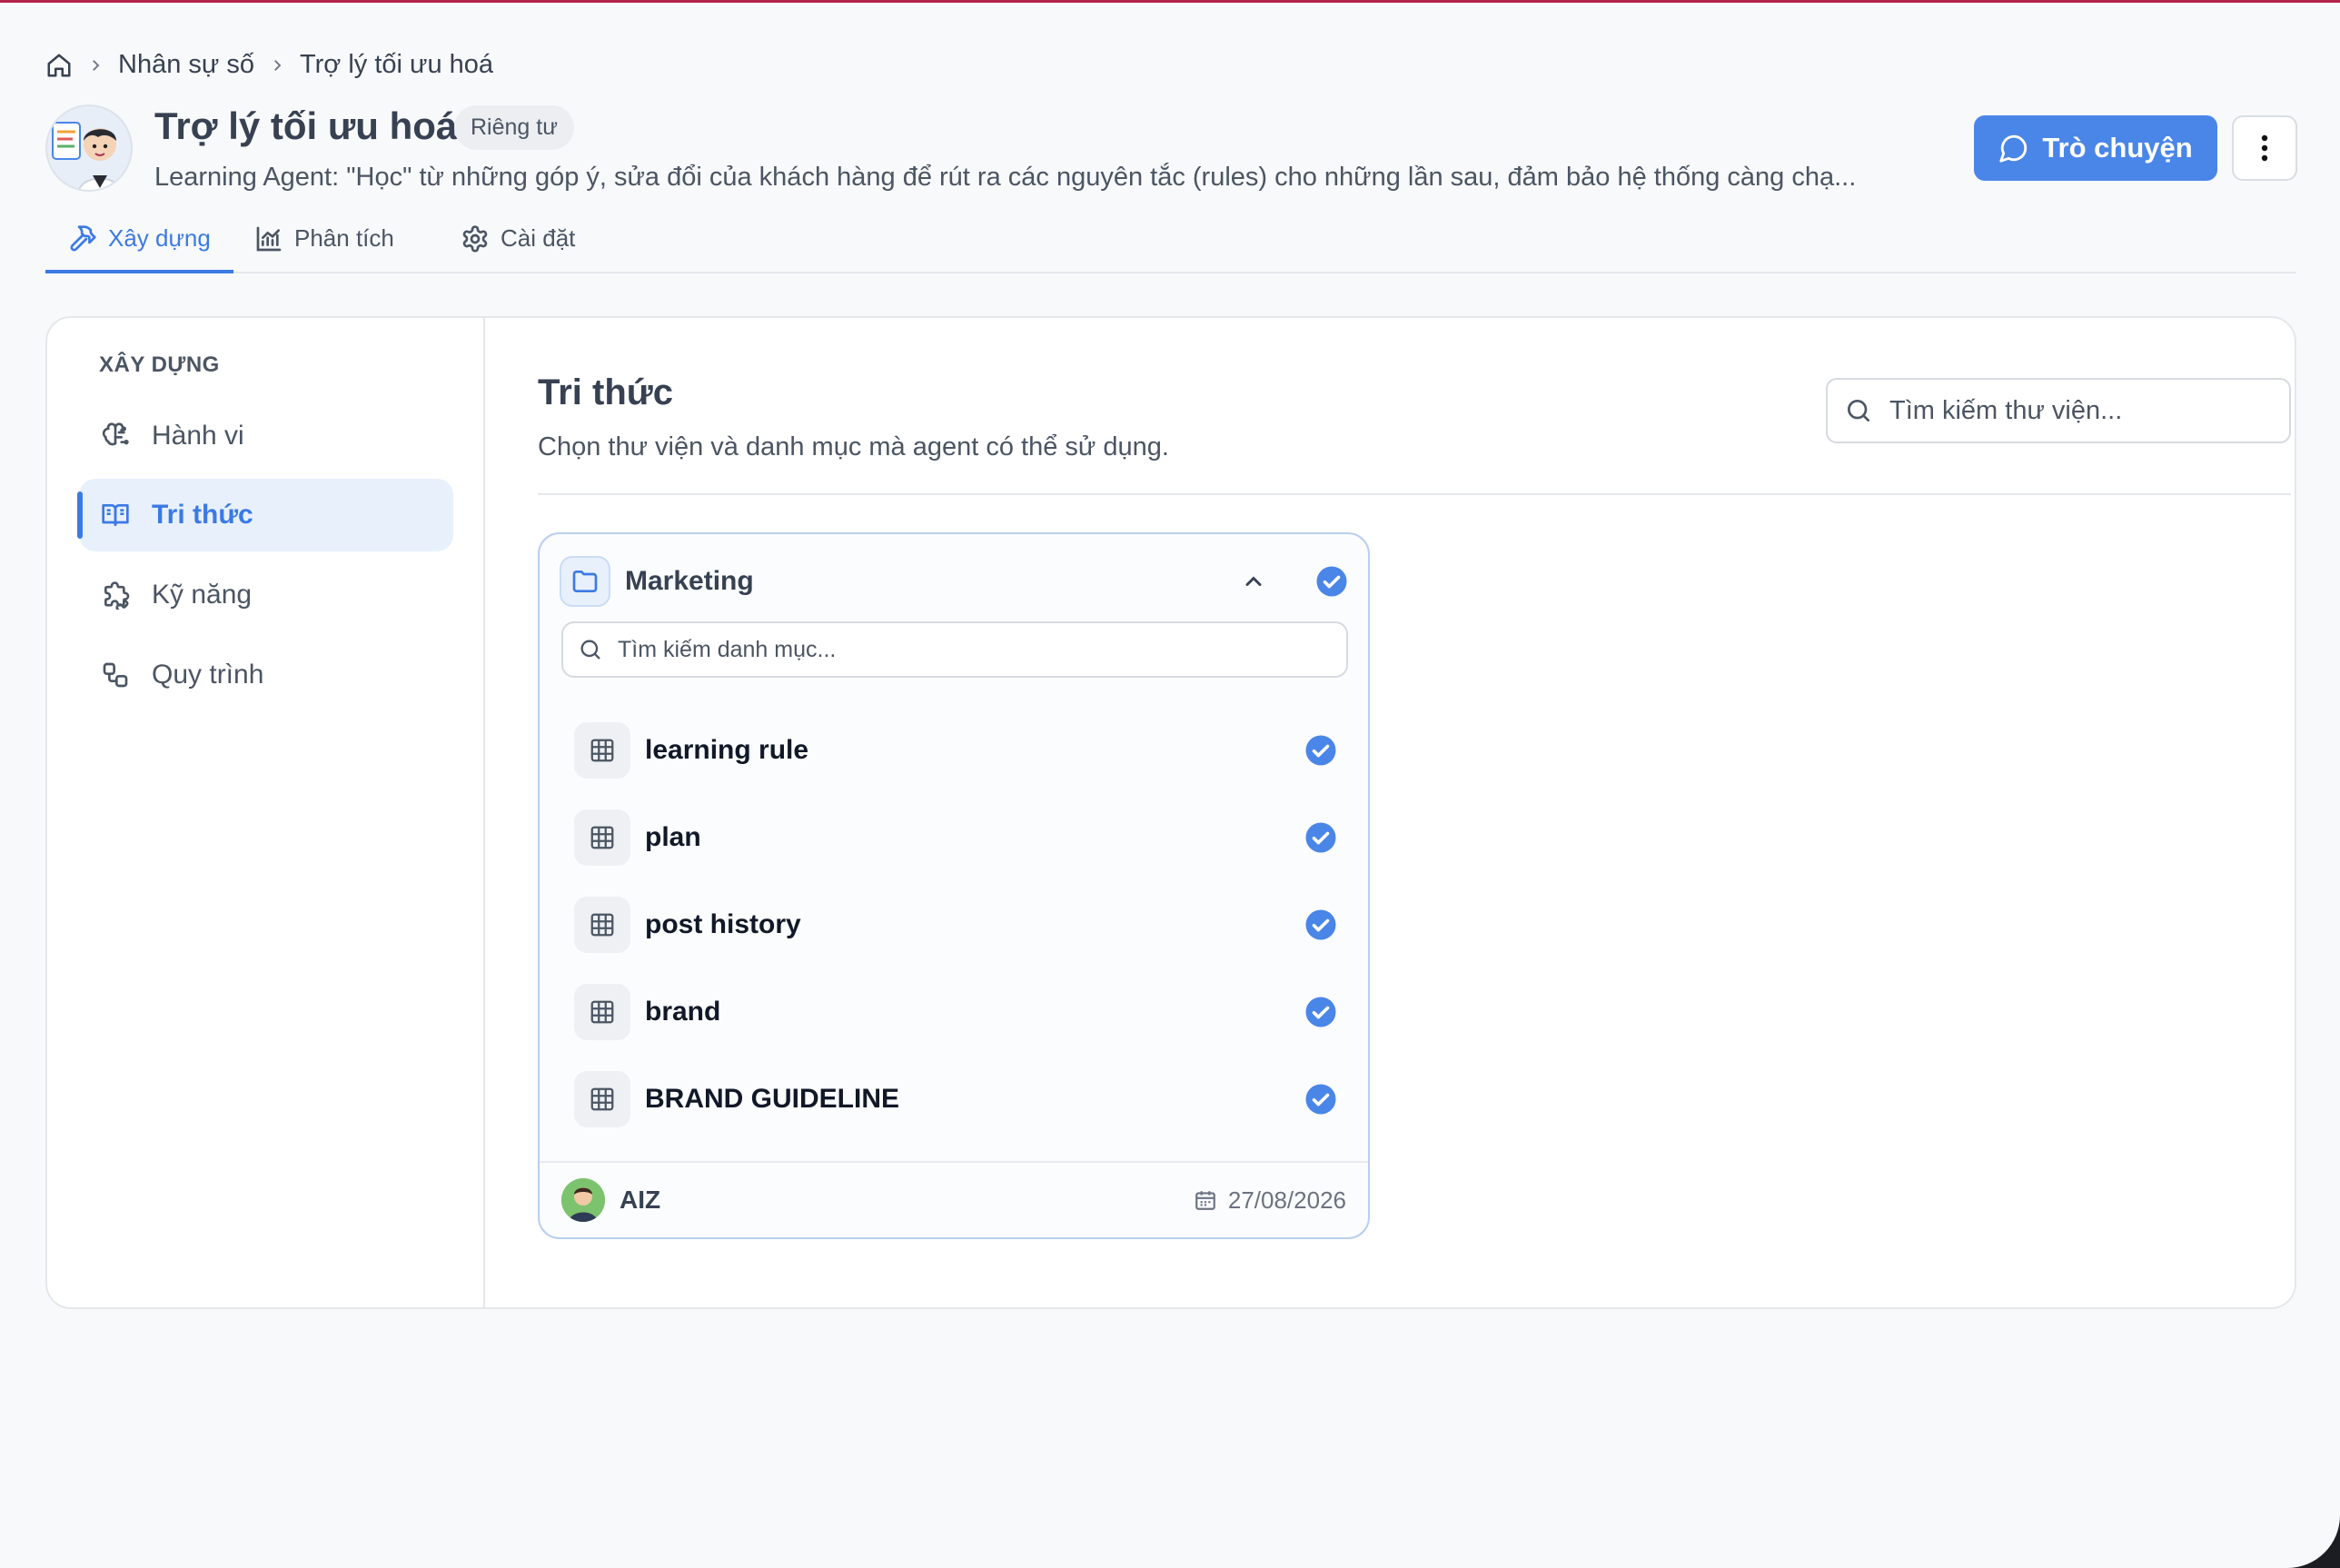 The image size is (2340, 1568). I want to click on category-label: post history, so click(723, 924).